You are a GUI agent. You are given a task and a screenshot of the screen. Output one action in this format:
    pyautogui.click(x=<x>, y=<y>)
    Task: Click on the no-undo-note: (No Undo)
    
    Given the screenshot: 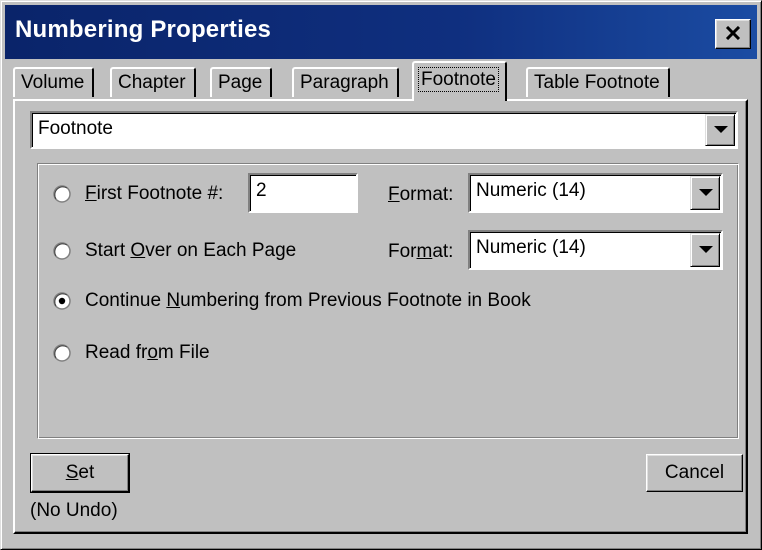 What is the action you would take?
    pyautogui.click(x=74, y=510)
    